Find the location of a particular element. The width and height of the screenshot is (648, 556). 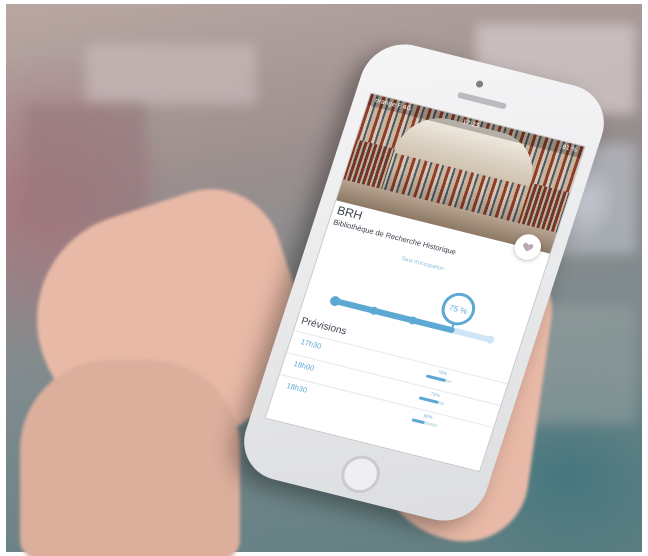

timeline-fill is located at coordinates (393, 316).